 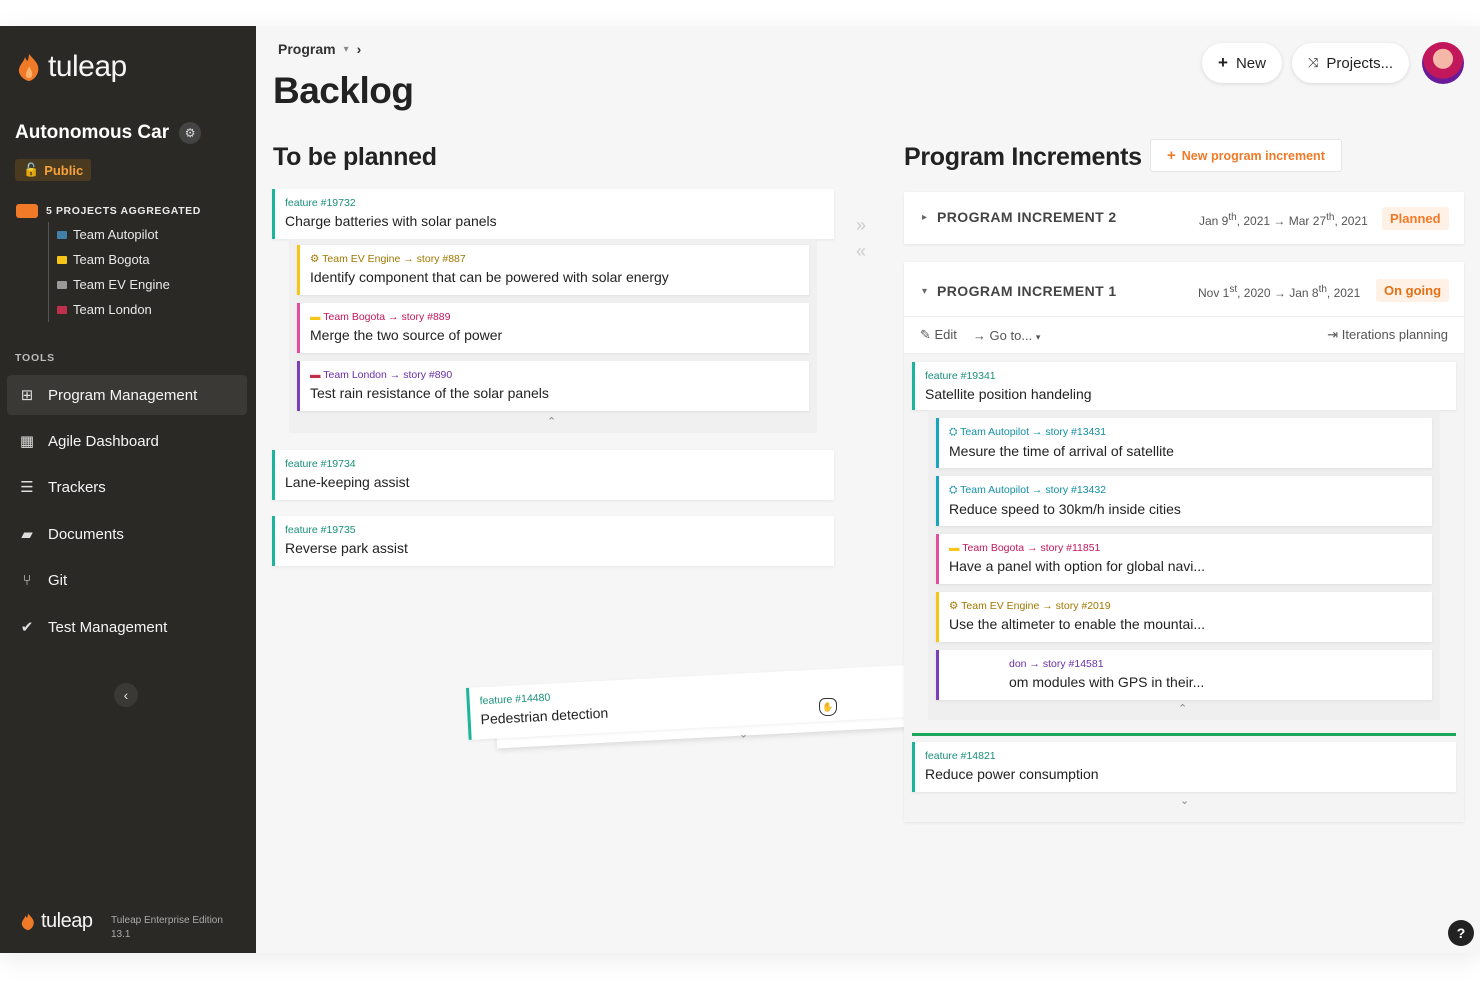 What do you see at coordinates (1461, 933) in the screenshot?
I see `help-button: ?` at bounding box center [1461, 933].